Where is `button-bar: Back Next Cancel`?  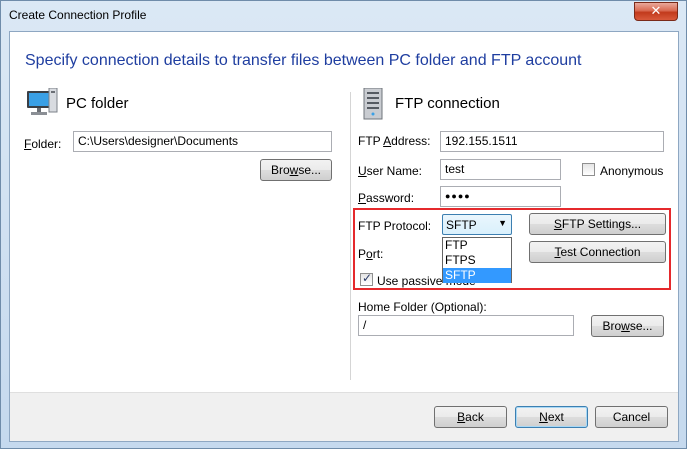
button-bar: Back Next Cancel is located at coordinates (344, 416).